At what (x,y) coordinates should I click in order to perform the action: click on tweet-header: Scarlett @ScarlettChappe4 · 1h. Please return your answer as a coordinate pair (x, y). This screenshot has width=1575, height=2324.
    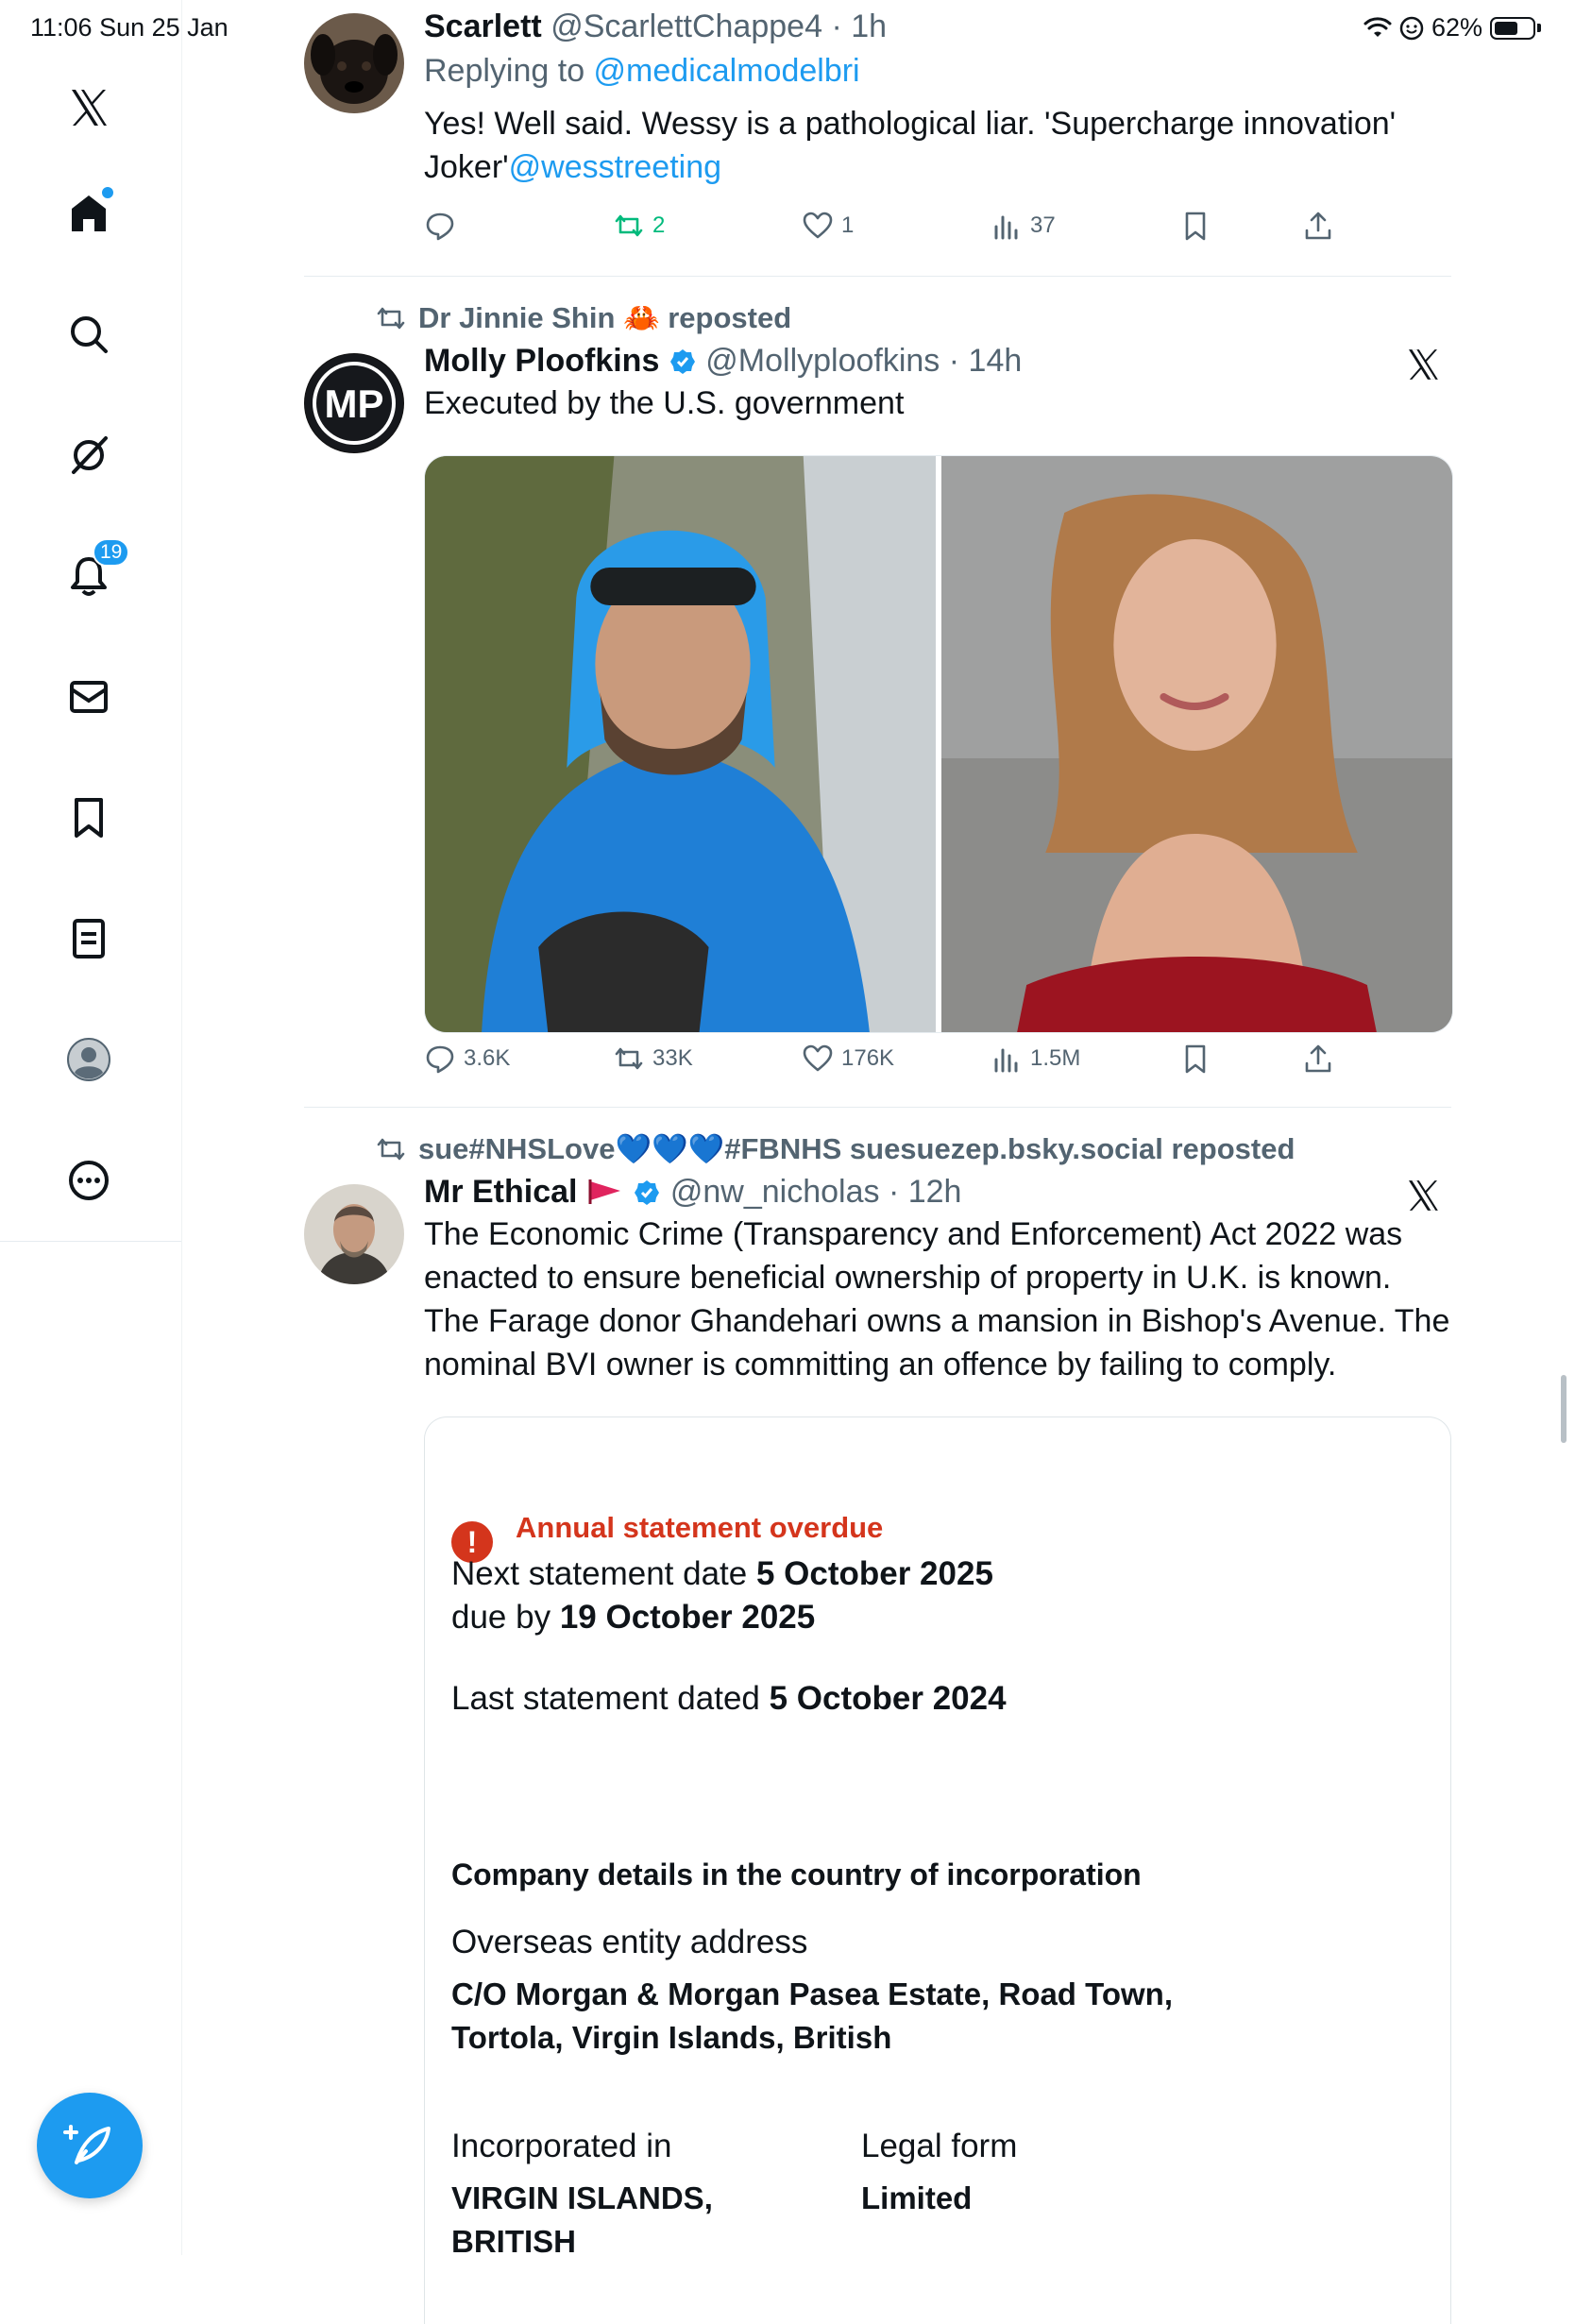
    Looking at the image, I should click on (937, 26).